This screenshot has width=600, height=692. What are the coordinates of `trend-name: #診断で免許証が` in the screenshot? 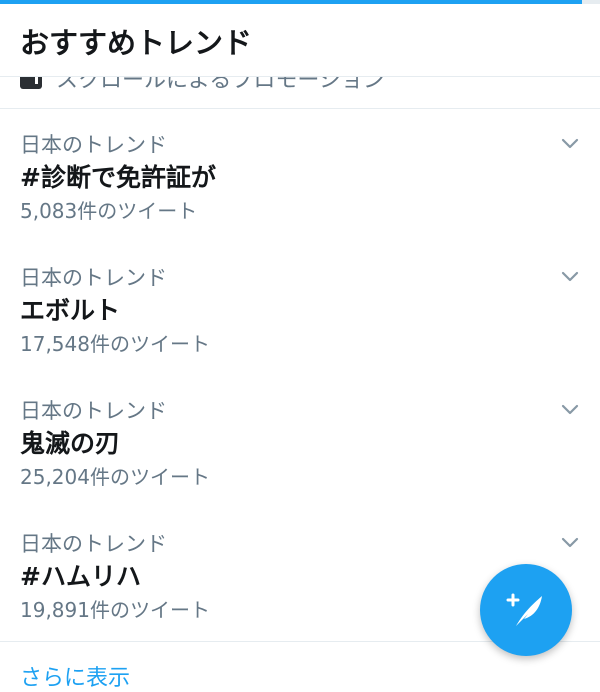 It's located at (118, 177).